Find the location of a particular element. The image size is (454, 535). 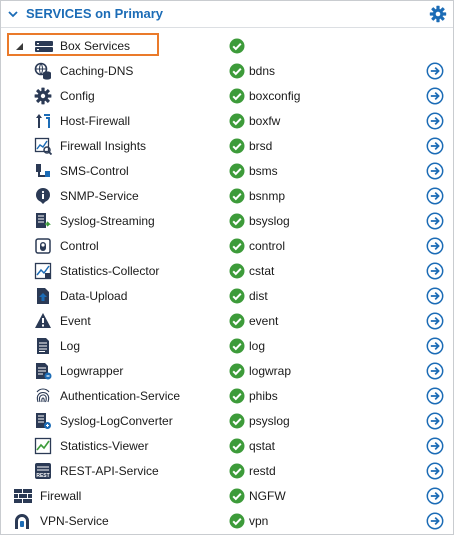

control-icon is located at coordinates (43, 246).